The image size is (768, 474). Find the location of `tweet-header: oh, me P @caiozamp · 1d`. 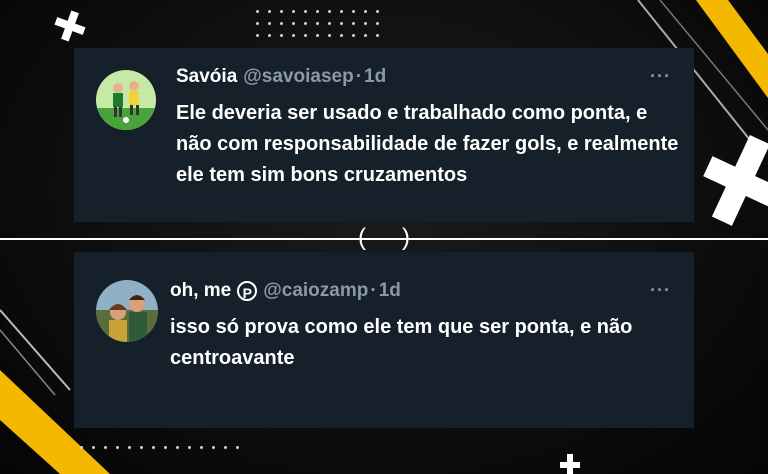

tweet-header: oh, me P @caiozamp · 1d is located at coordinates (285, 291).